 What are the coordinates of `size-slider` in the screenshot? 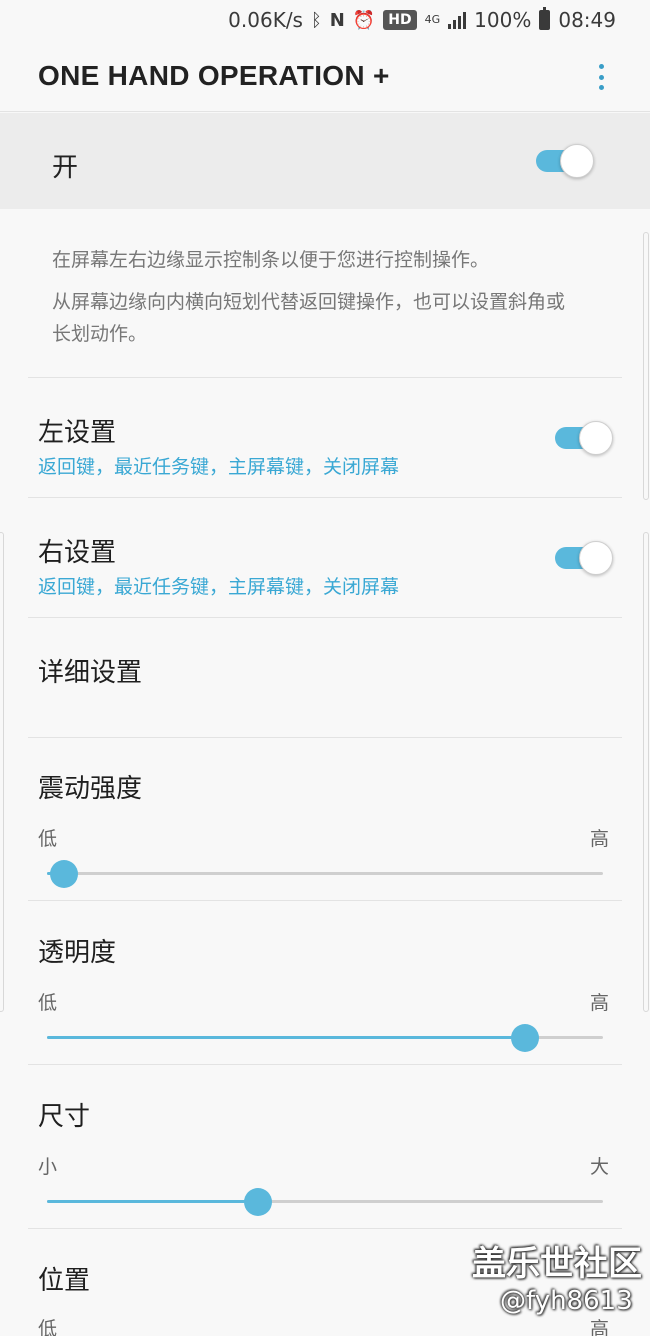 It's located at (325, 1202).